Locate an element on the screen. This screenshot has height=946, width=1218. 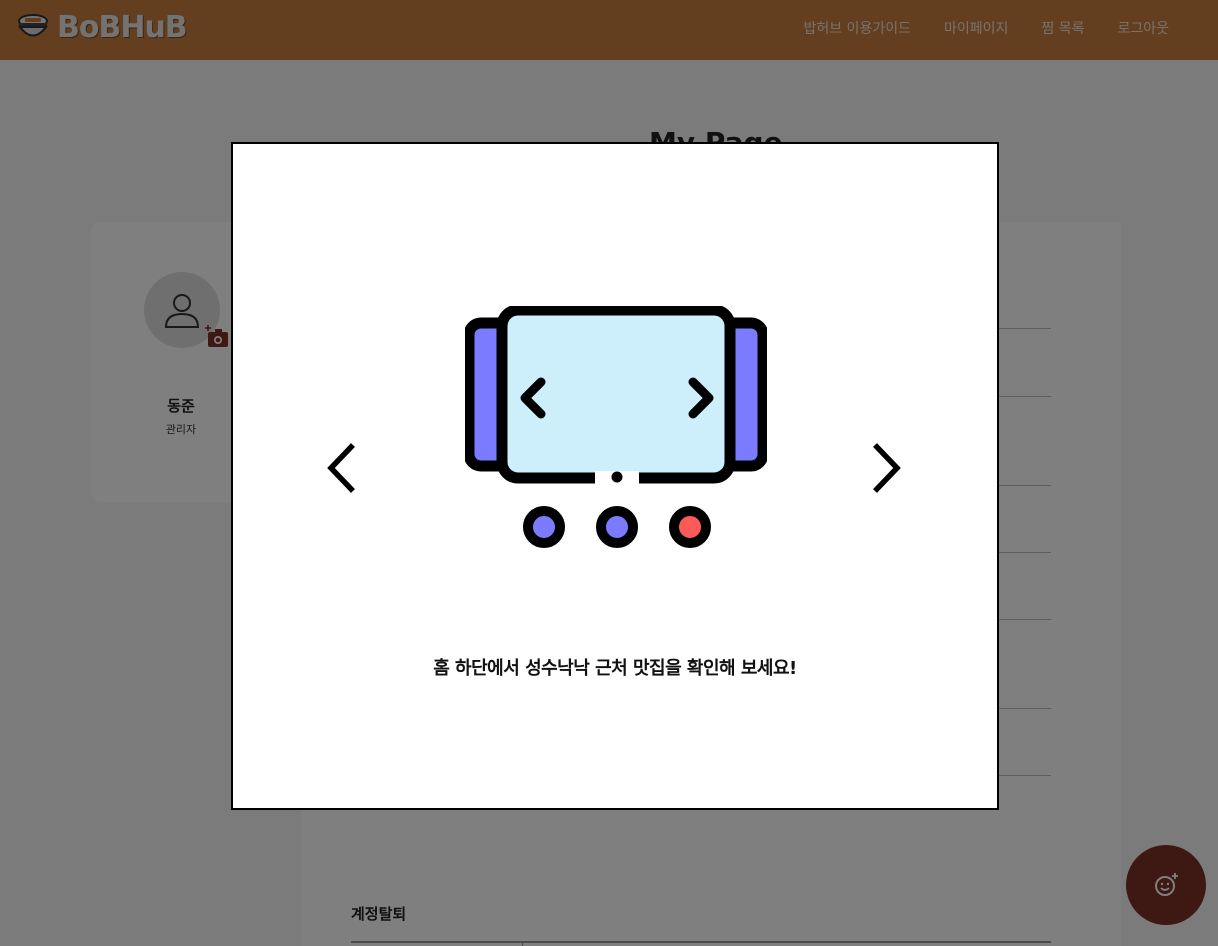
guide-text: 홈 하단에서 성수낙낙 근처 맛집을 확인해 보세요! is located at coordinates (615, 668).